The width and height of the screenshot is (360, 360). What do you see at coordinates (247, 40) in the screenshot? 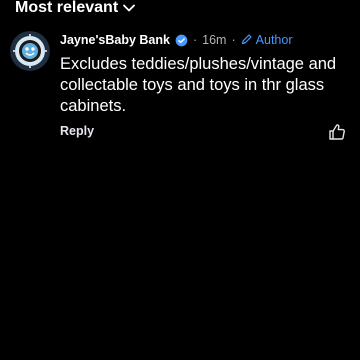
I see `pencil-icon` at bounding box center [247, 40].